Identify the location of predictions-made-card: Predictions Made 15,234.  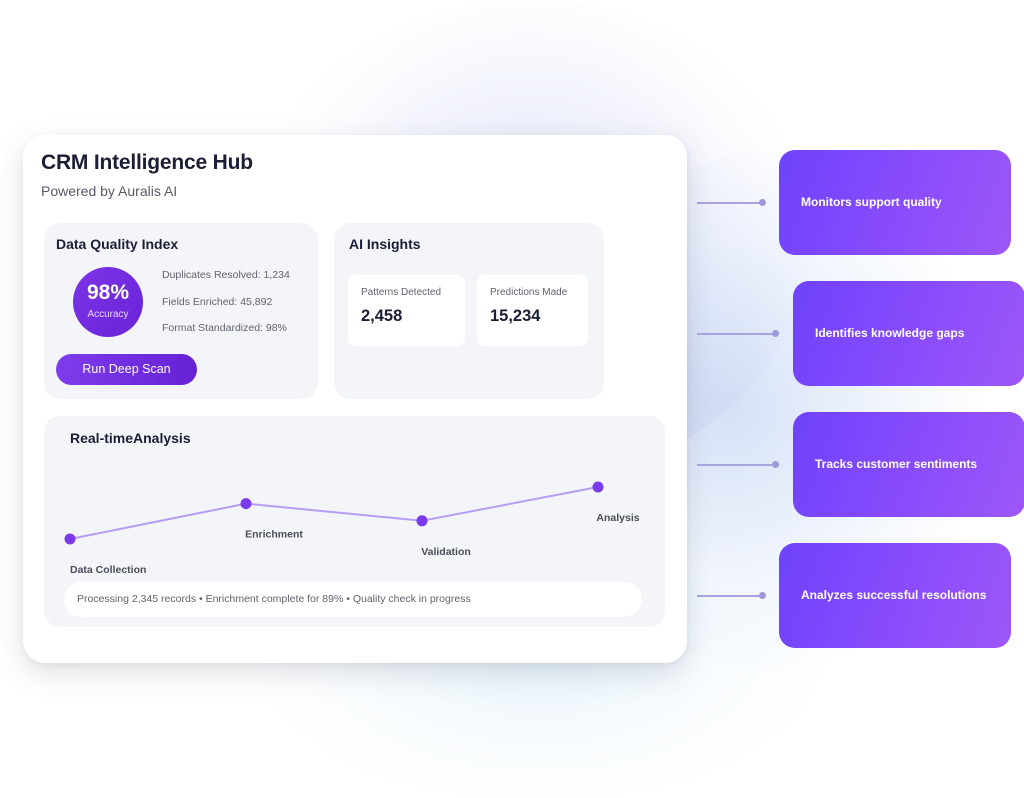
(532, 310).